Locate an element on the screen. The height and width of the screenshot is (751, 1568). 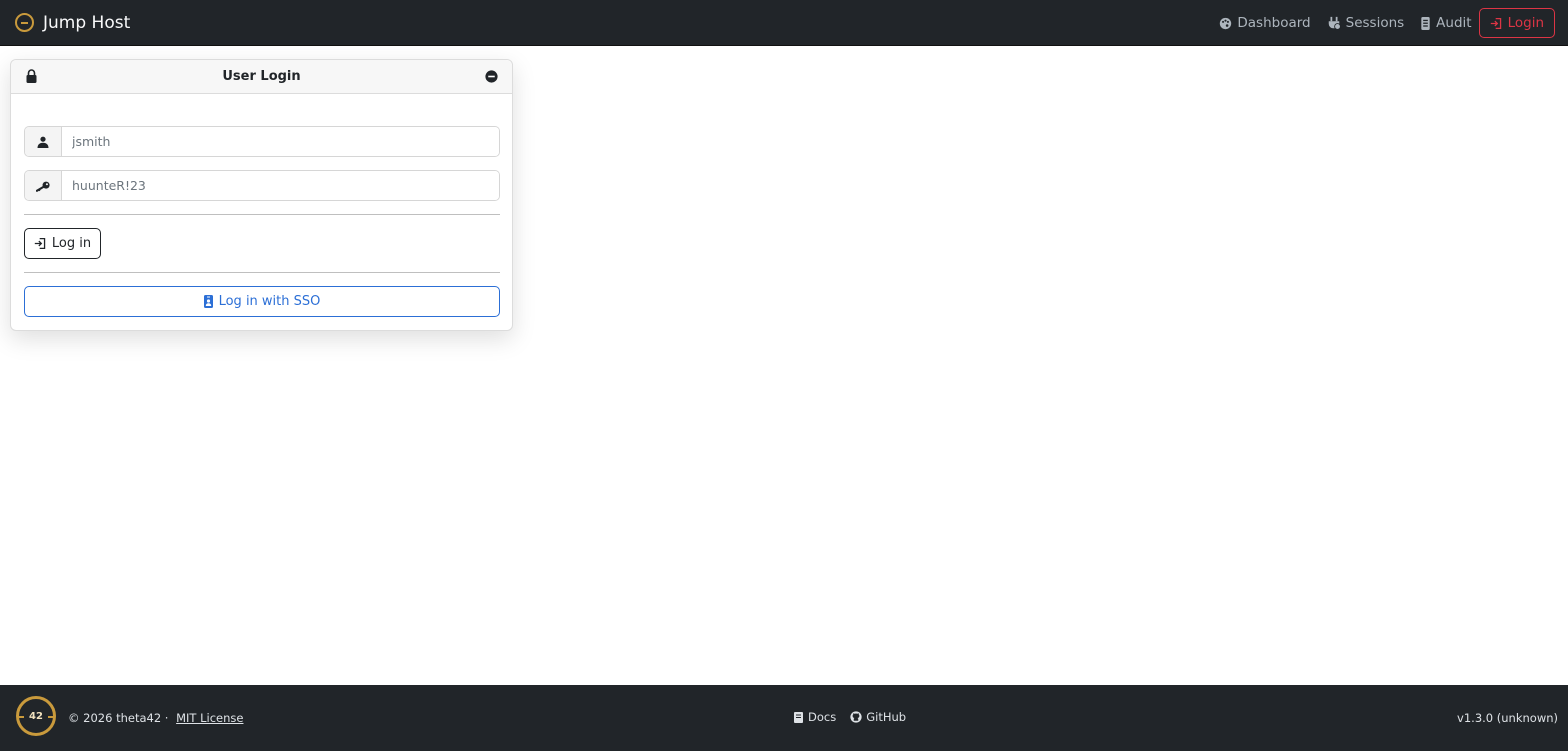
lock-icon is located at coordinates (31, 76).